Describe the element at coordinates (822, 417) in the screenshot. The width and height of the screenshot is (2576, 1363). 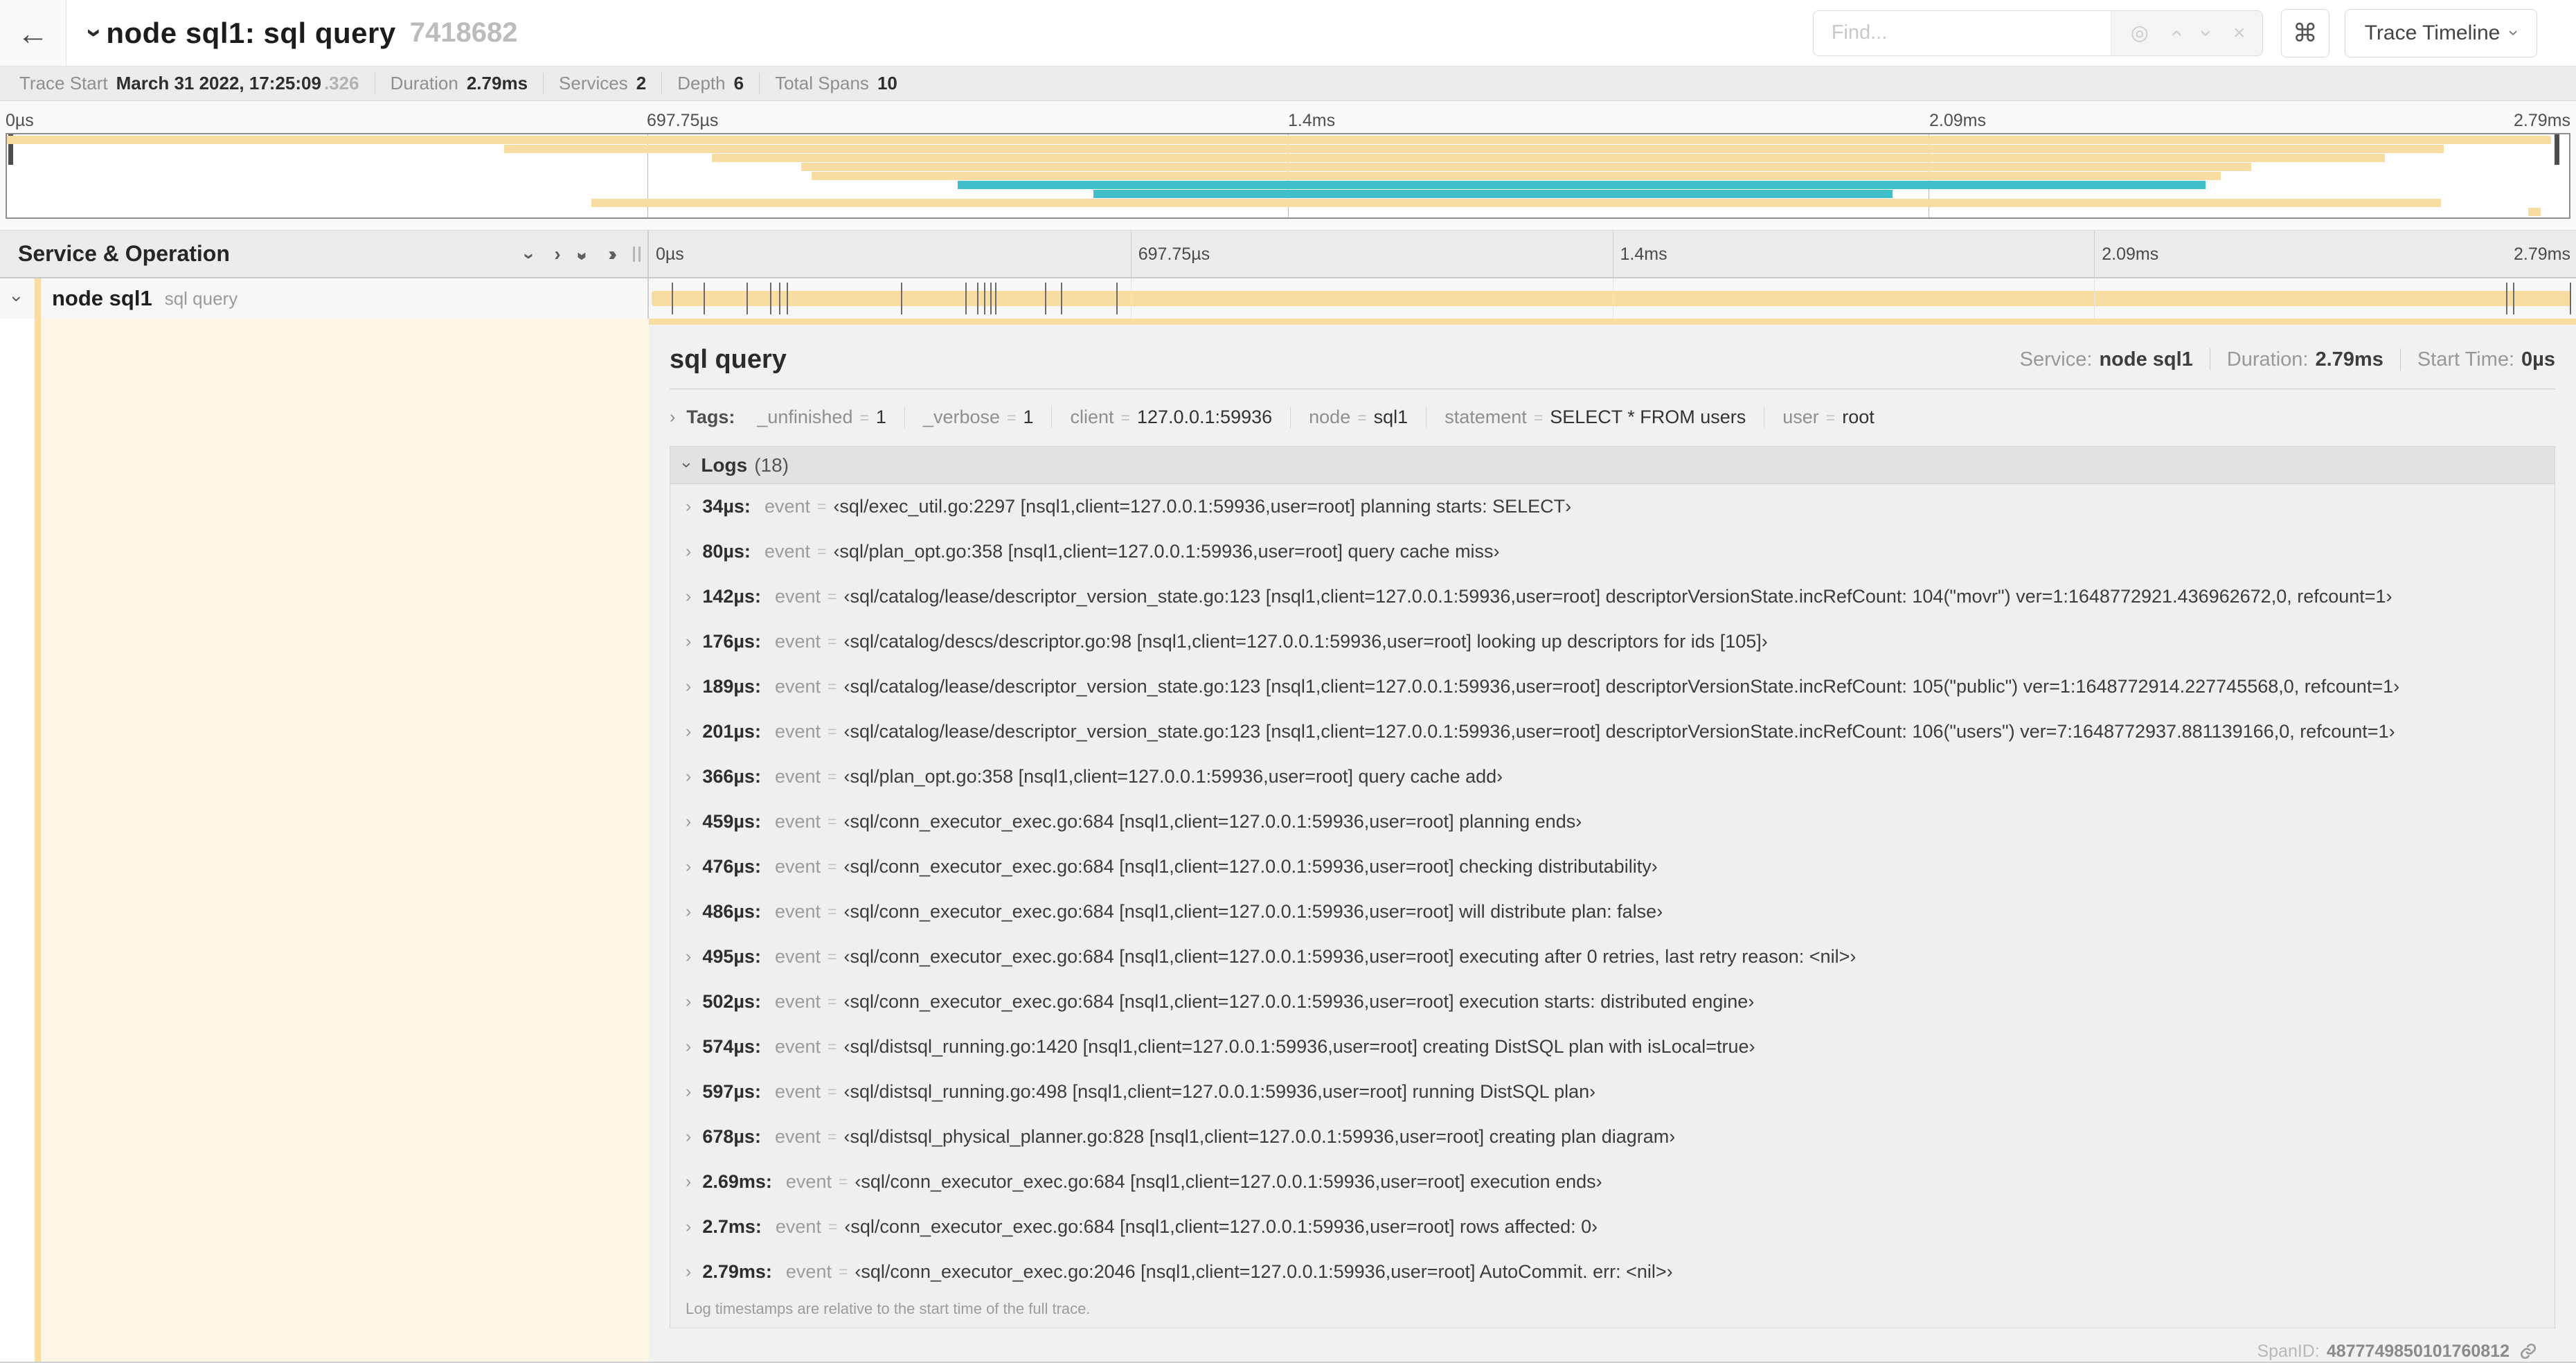
I see `tag-item: _unfinished = 1` at that location.